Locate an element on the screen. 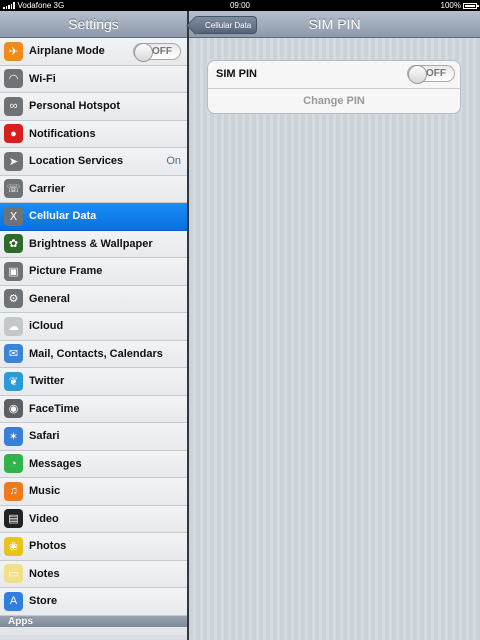 The width and height of the screenshot is (480, 640). sim-pin-label: SIM PIN is located at coordinates (236, 74).